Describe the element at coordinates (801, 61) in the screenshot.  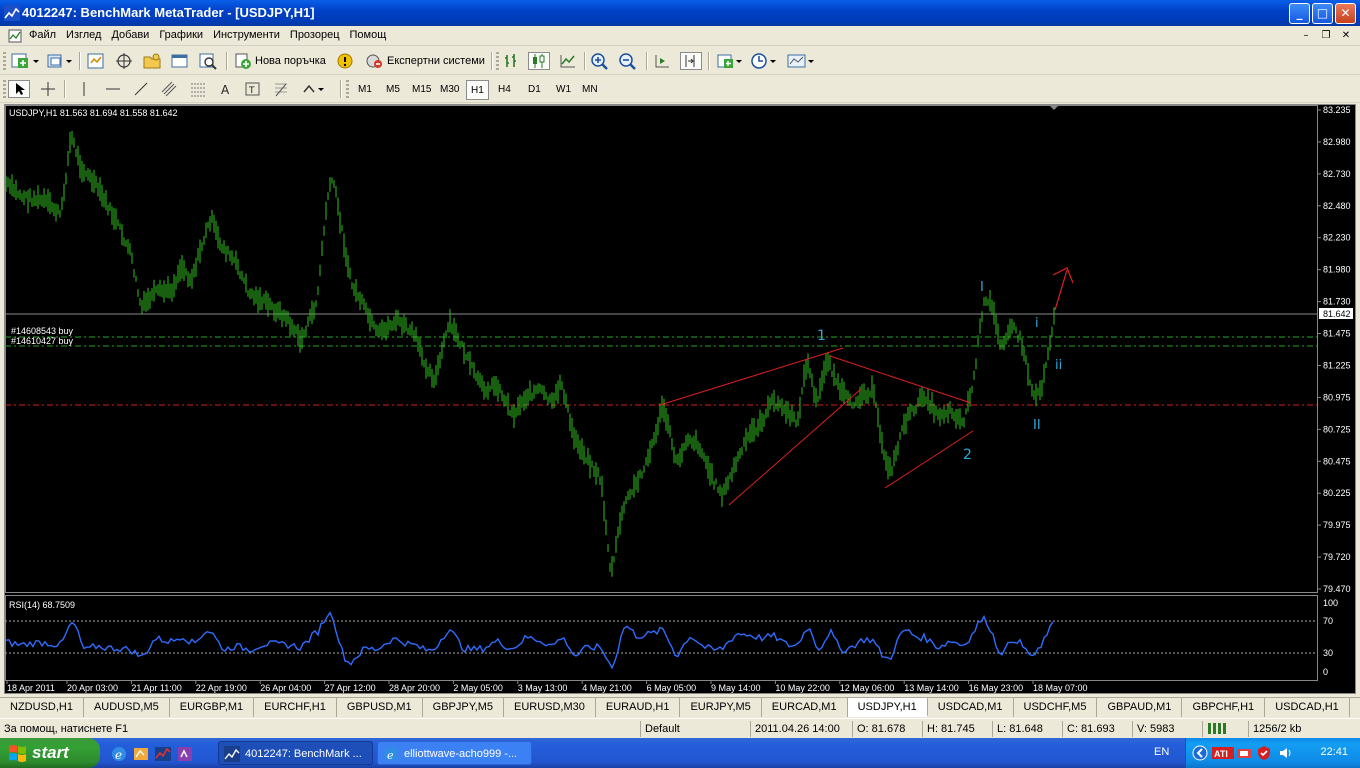
I see `templates-button` at that location.